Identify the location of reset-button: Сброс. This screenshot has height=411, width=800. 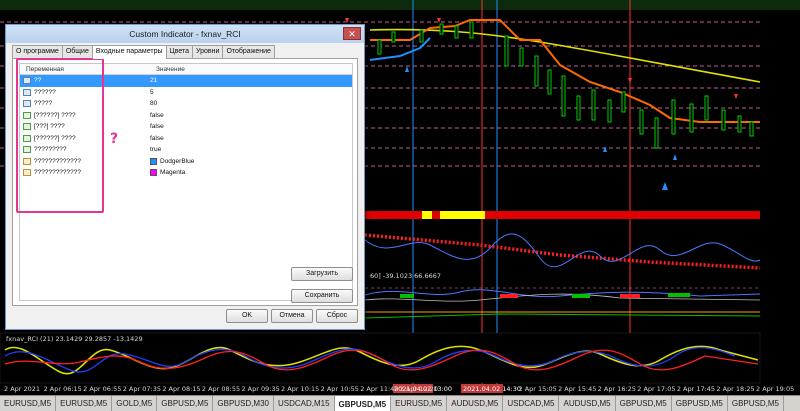
(337, 316).